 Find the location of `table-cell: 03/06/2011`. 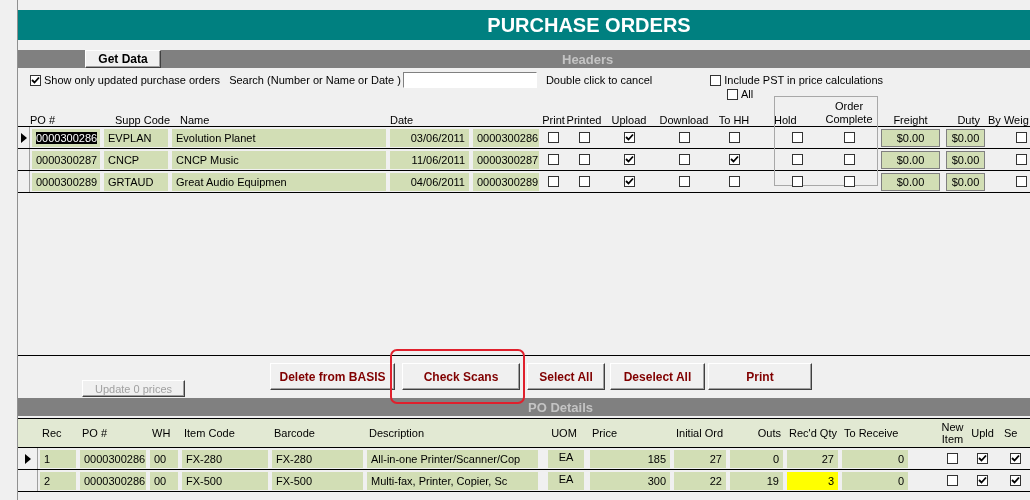

table-cell: 03/06/2011 is located at coordinates (429, 137).